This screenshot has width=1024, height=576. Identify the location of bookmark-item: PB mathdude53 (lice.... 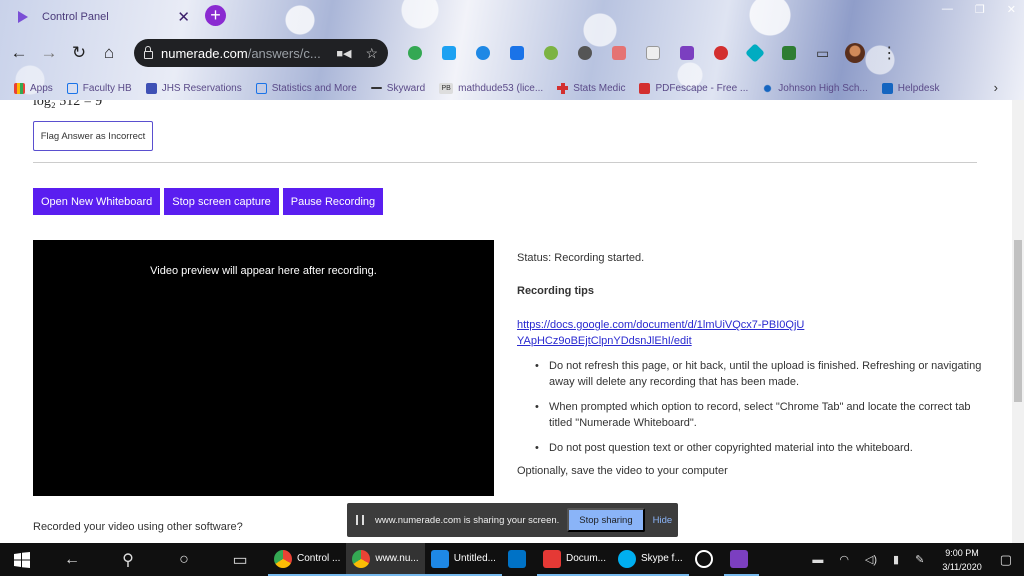
(491, 88).